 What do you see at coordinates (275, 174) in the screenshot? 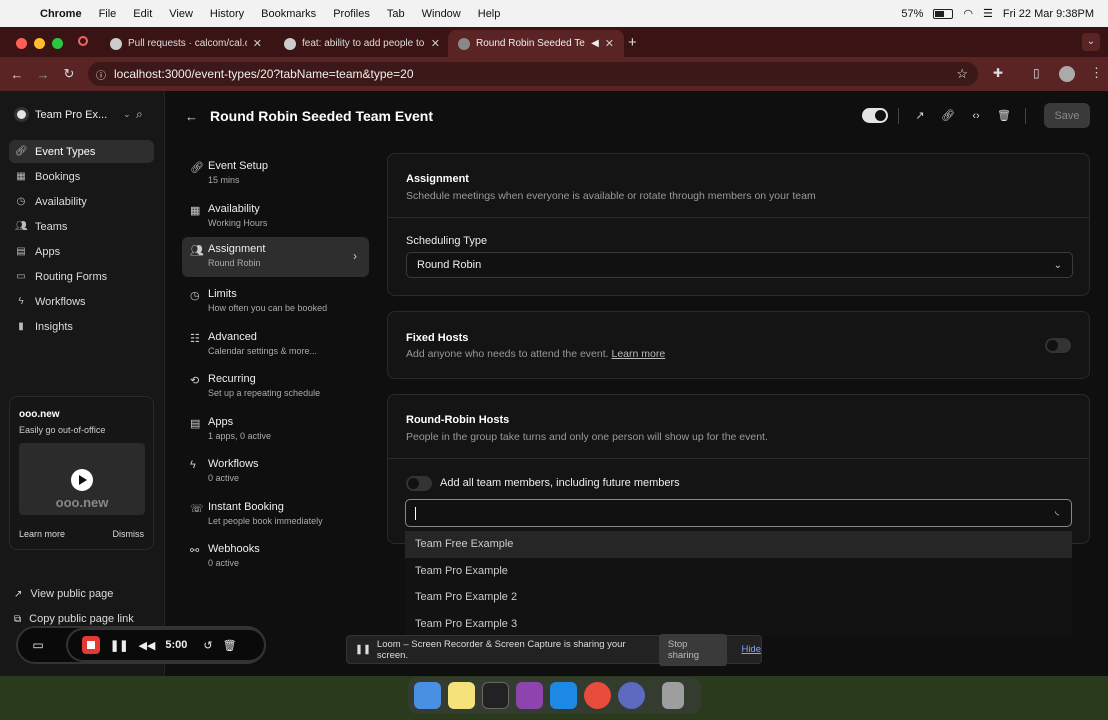
I see `tab-event-setup: 🔗︎ Event Setup 15 mins` at bounding box center [275, 174].